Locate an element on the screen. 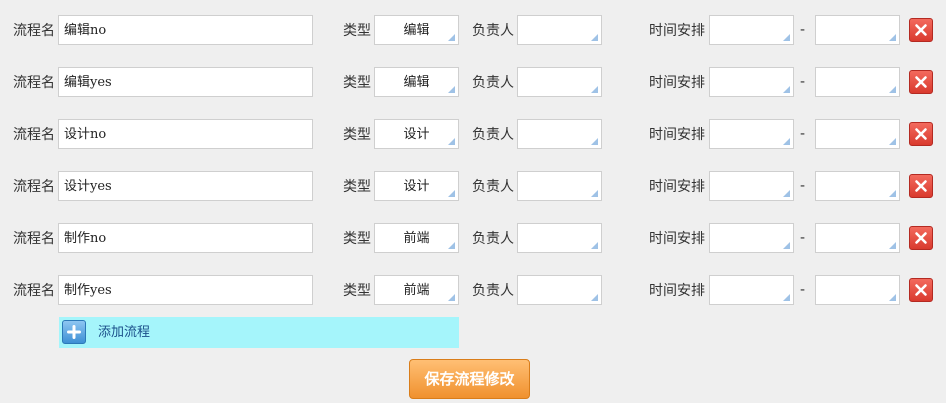 The height and width of the screenshot is (403, 946). flow-row: 流程名 编辑yes 类型 编辑 负责人 时间安排 - is located at coordinates (473, 83).